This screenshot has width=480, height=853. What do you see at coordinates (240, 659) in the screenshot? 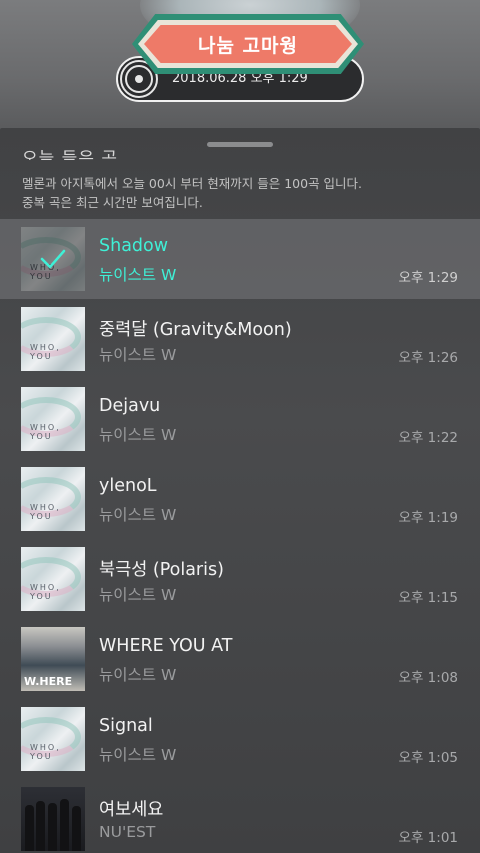
I see `song-row: W.HERE WHERE YOU AT 뉴이스트 W 오후 1:08` at bounding box center [240, 659].